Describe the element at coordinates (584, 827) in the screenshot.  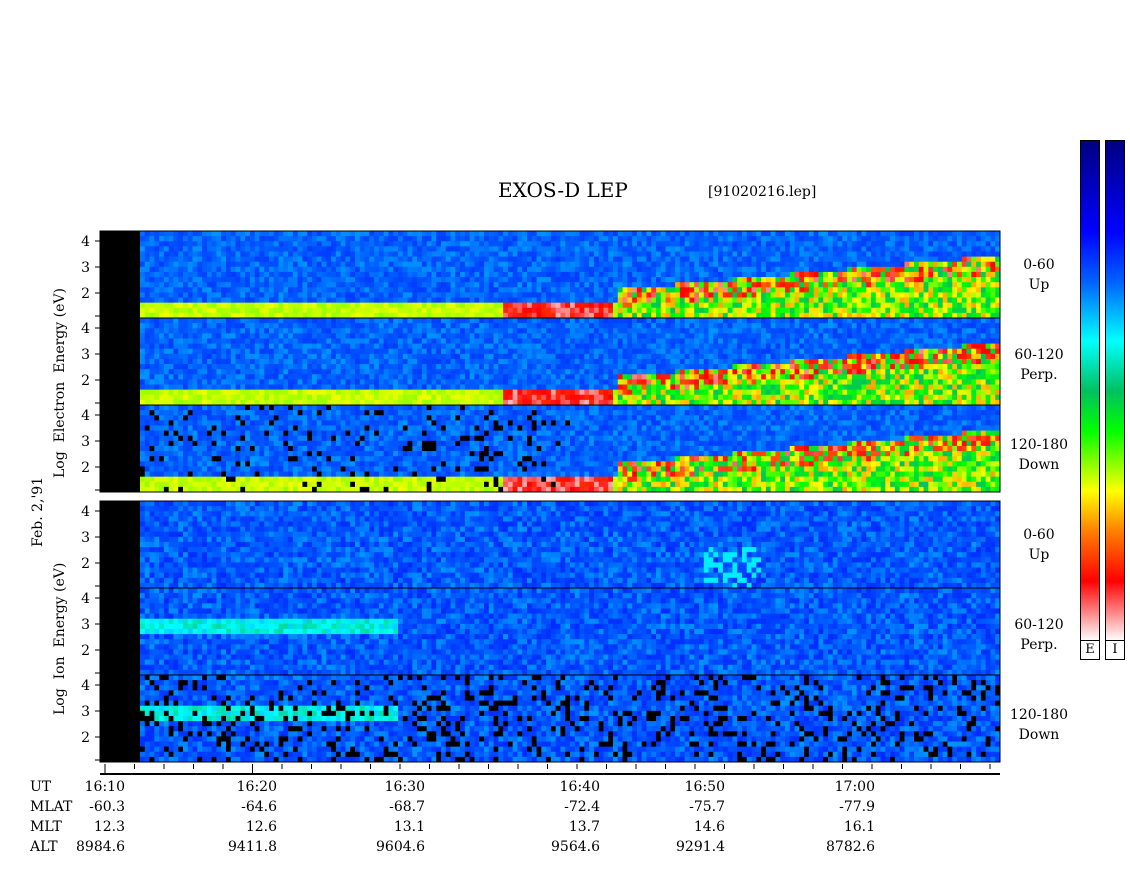
I see `table-cell-mlt: 13.7` at that location.